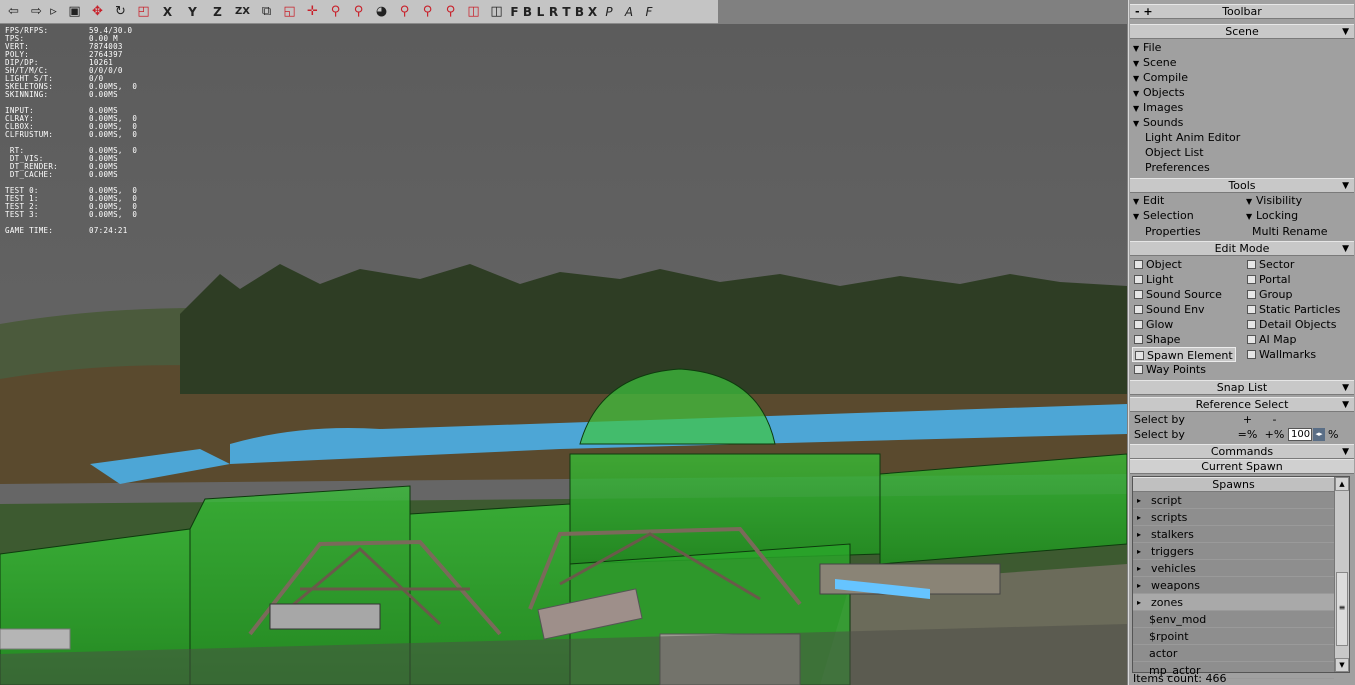  What do you see at coordinates (335, 12) in the screenshot?
I see `magnet-icon: ⚲` at bounding box center [335, 12].